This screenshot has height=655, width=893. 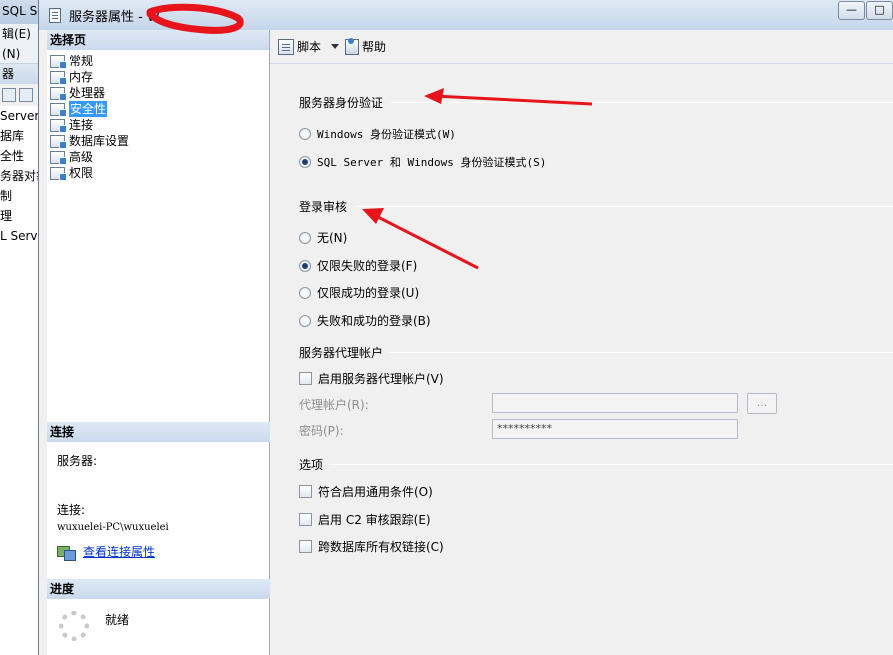 What do you see at coordinates (341, 353) in the screenshot?
I see `proxy-title: 服务器代理帐户` at bounding box center [341, 353].